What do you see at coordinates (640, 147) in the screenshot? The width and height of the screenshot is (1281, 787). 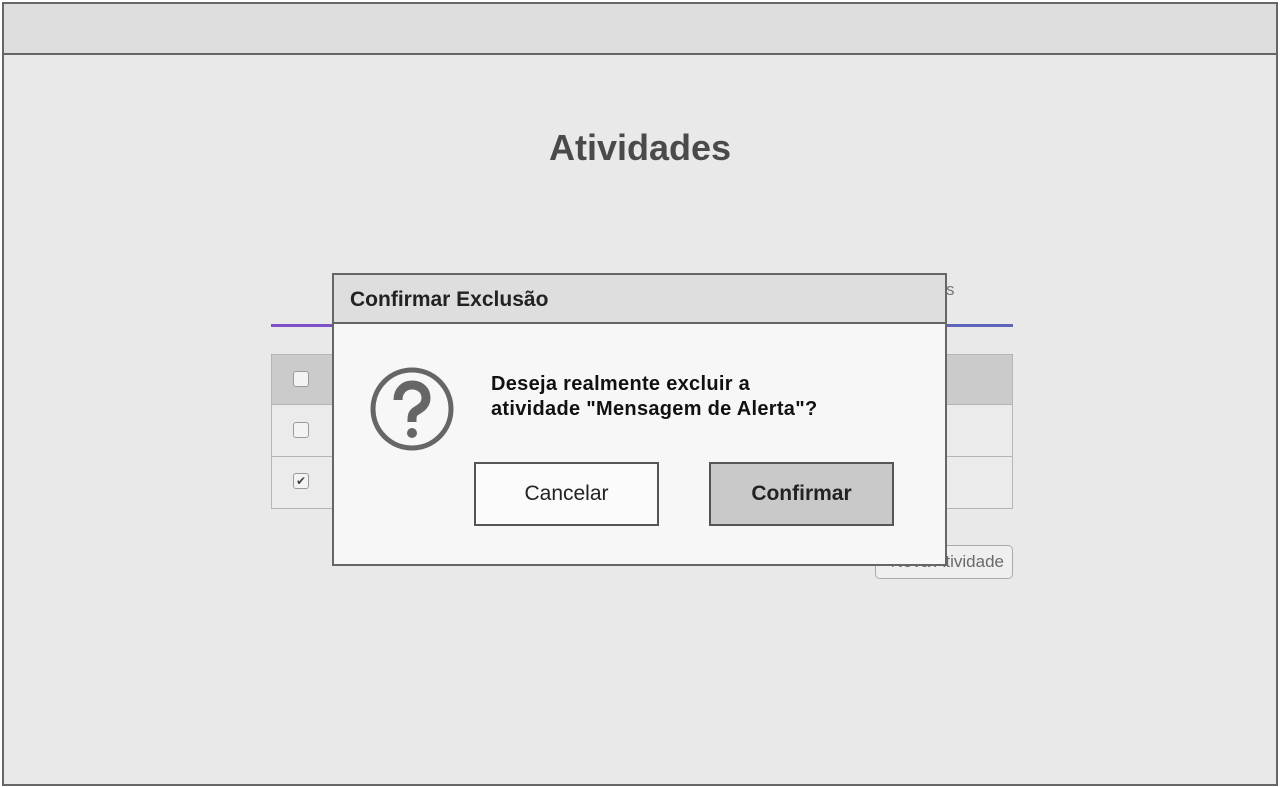 I see `page-title: Atividades` at bounding box center [640, 147].